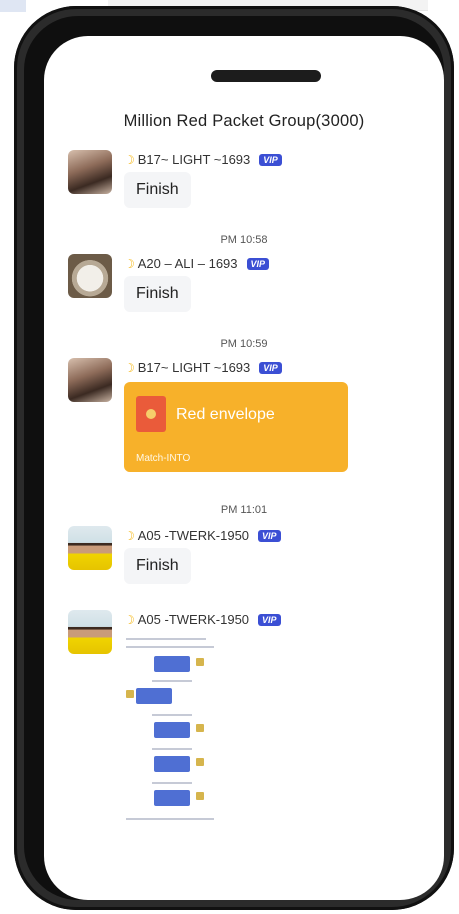  Describe the element at coordinates (244, 121) in the screenshot. I see `chat-title: Million Red Packet Group(3000)` at that location.